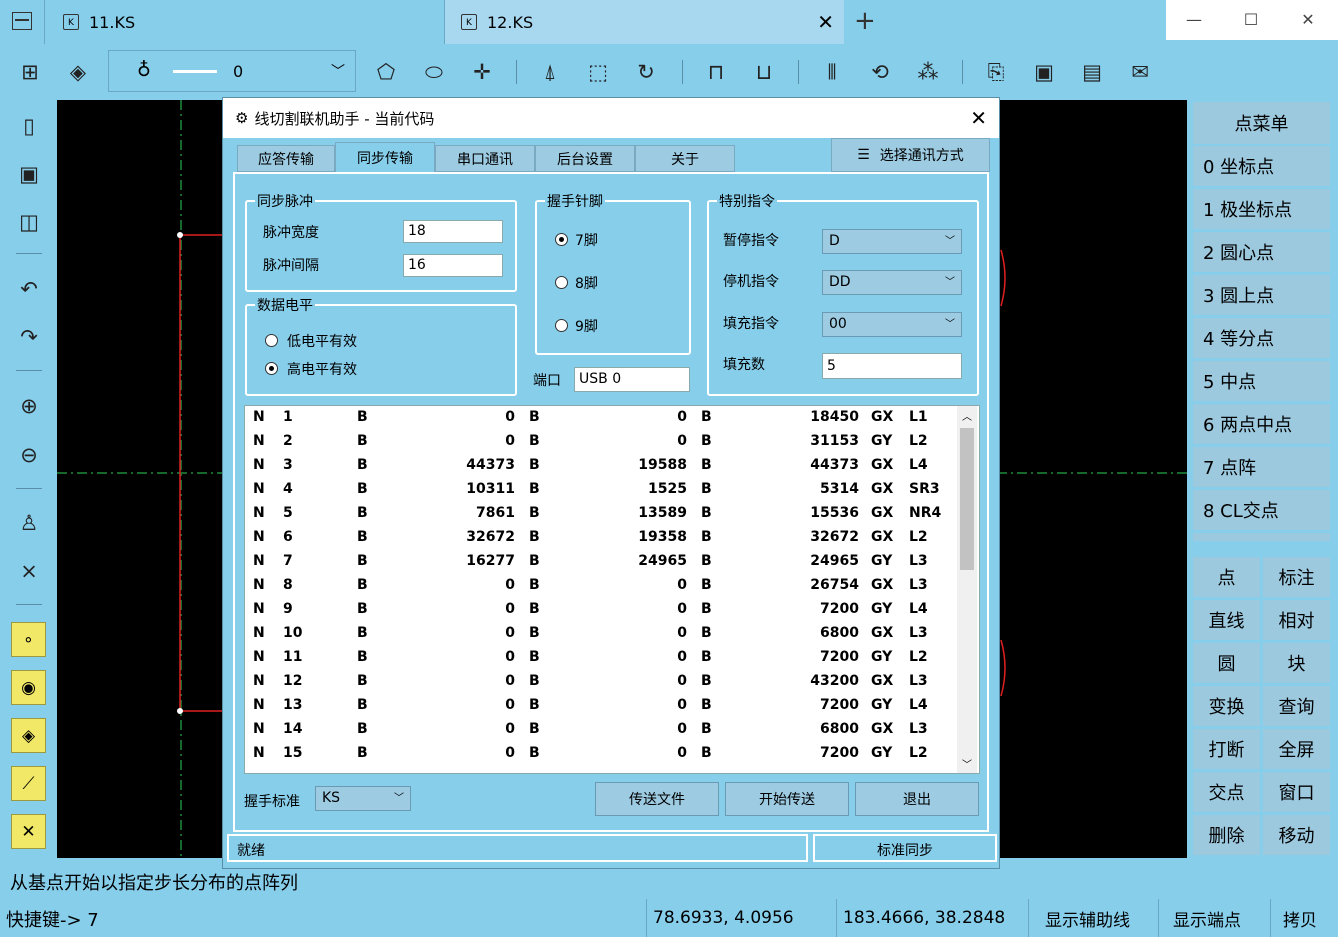 The width and height of the screenshot is (1338, 937). Describe the element at coordinates (1296, 706) in the screenshot. I see `grid-btn-query: 查询` at that location.